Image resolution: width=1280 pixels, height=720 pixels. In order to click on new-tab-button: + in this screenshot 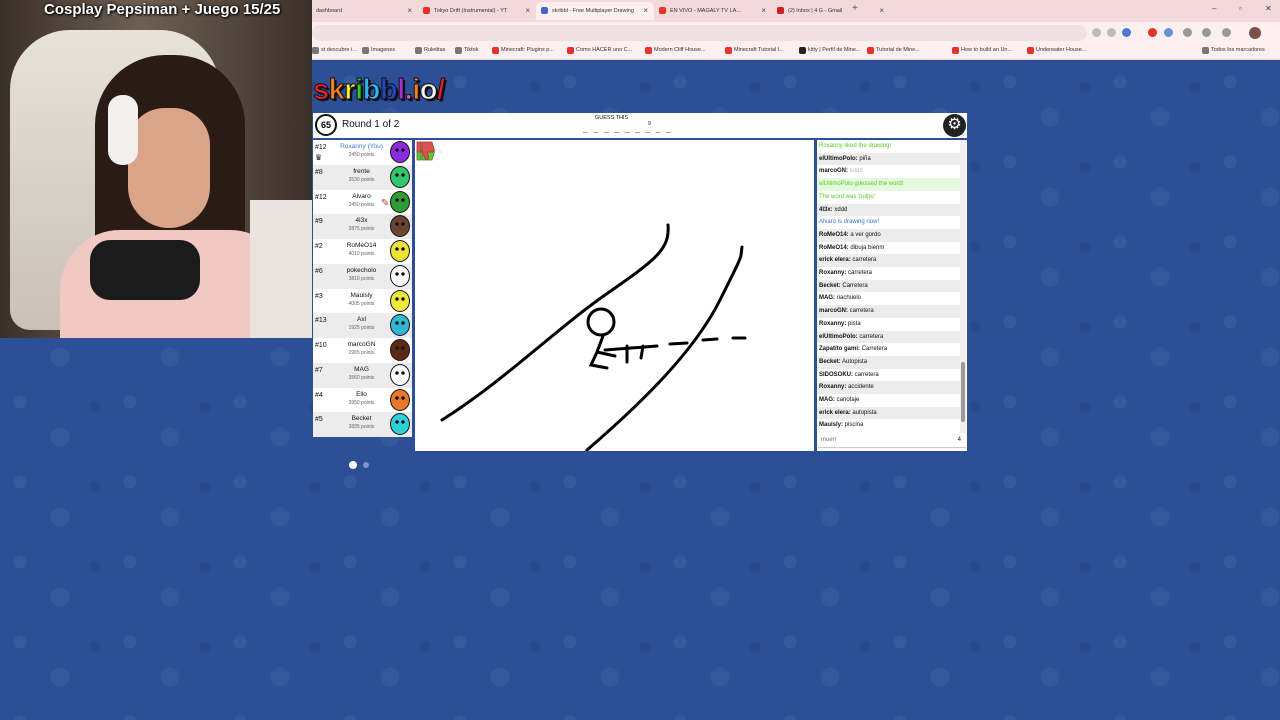, I will do `click(855, 8)`.